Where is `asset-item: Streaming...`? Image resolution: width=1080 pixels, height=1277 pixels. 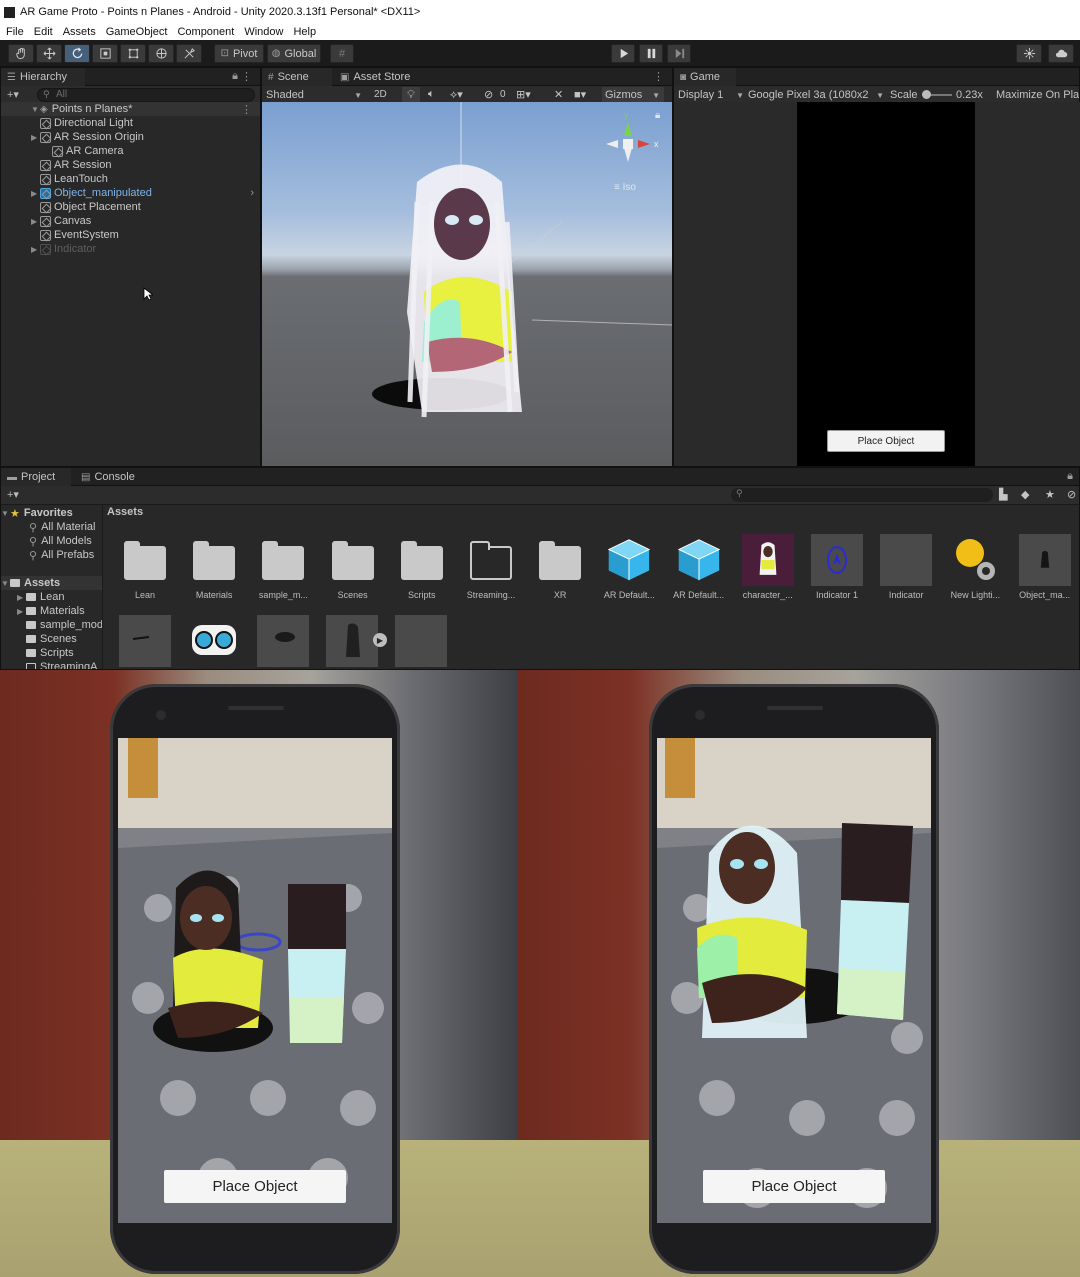
asset-item: Streaming... is located at coordinates (491, 567).